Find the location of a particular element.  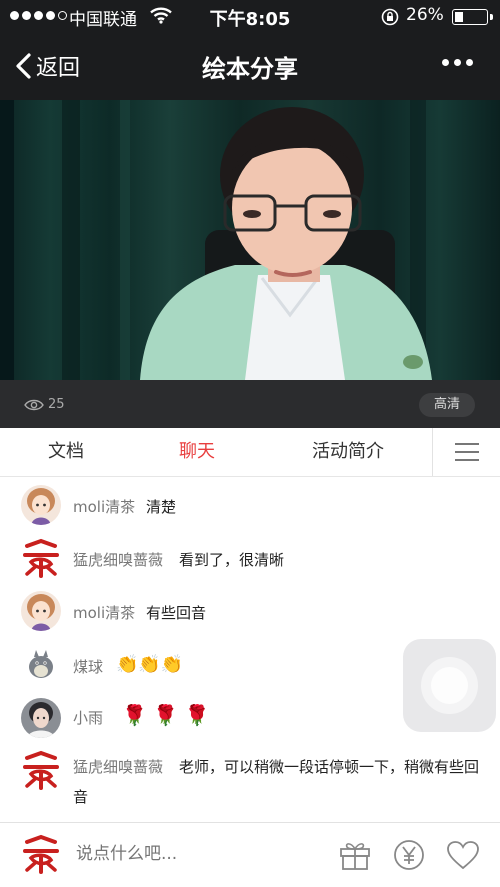

signal-strength-icon is located at coordinates (38, 15).